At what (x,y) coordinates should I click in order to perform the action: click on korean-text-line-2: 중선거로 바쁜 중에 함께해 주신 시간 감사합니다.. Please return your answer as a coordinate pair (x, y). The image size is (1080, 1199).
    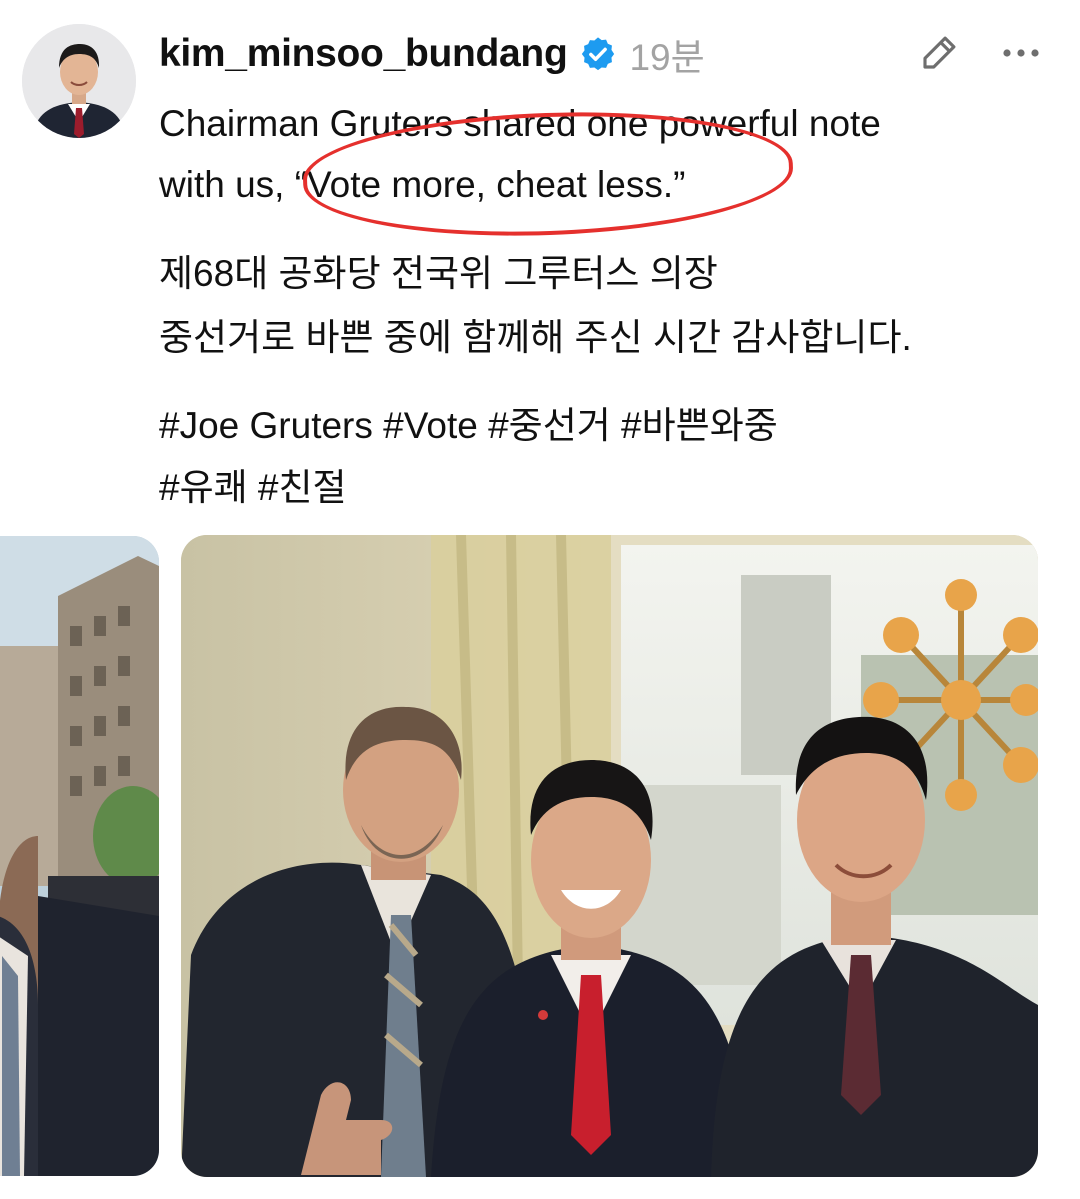
    Looking at the image, I should click on (535, 337).